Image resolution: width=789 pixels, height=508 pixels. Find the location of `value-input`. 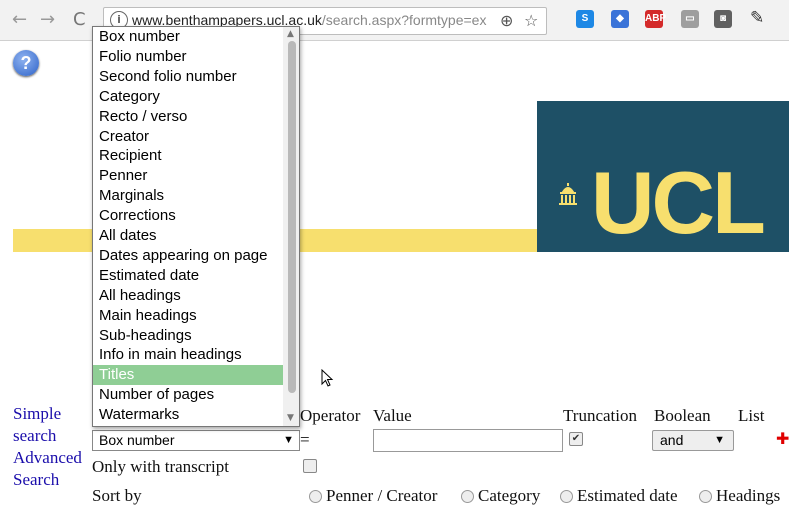

value-input is located at coordinates (468, 440).